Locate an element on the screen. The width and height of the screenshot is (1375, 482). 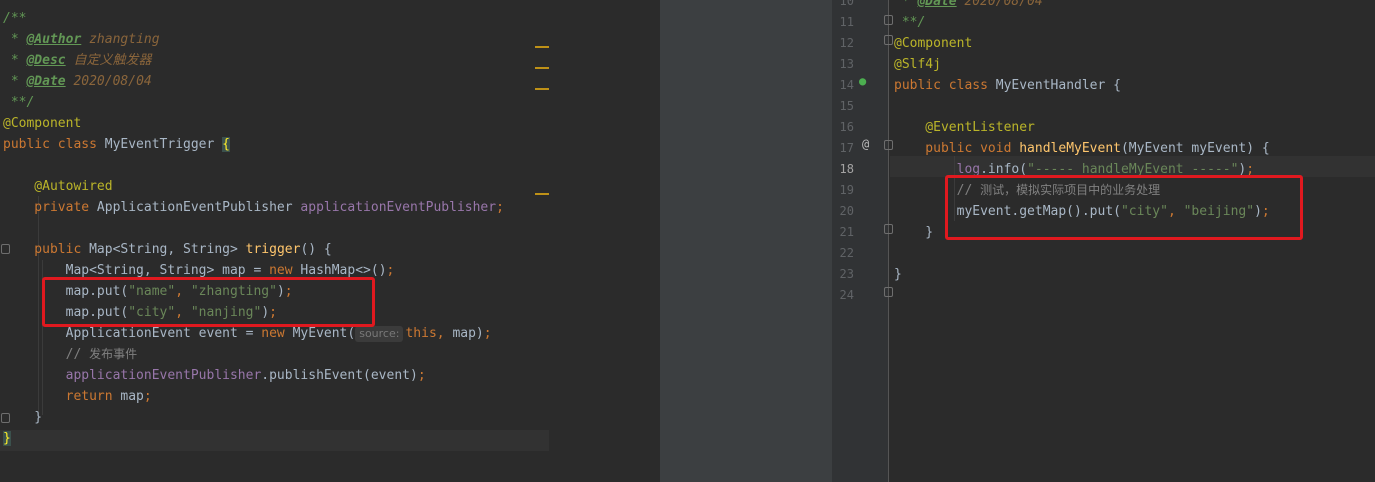
line-number: 10 is located at coordinates (846, 4).